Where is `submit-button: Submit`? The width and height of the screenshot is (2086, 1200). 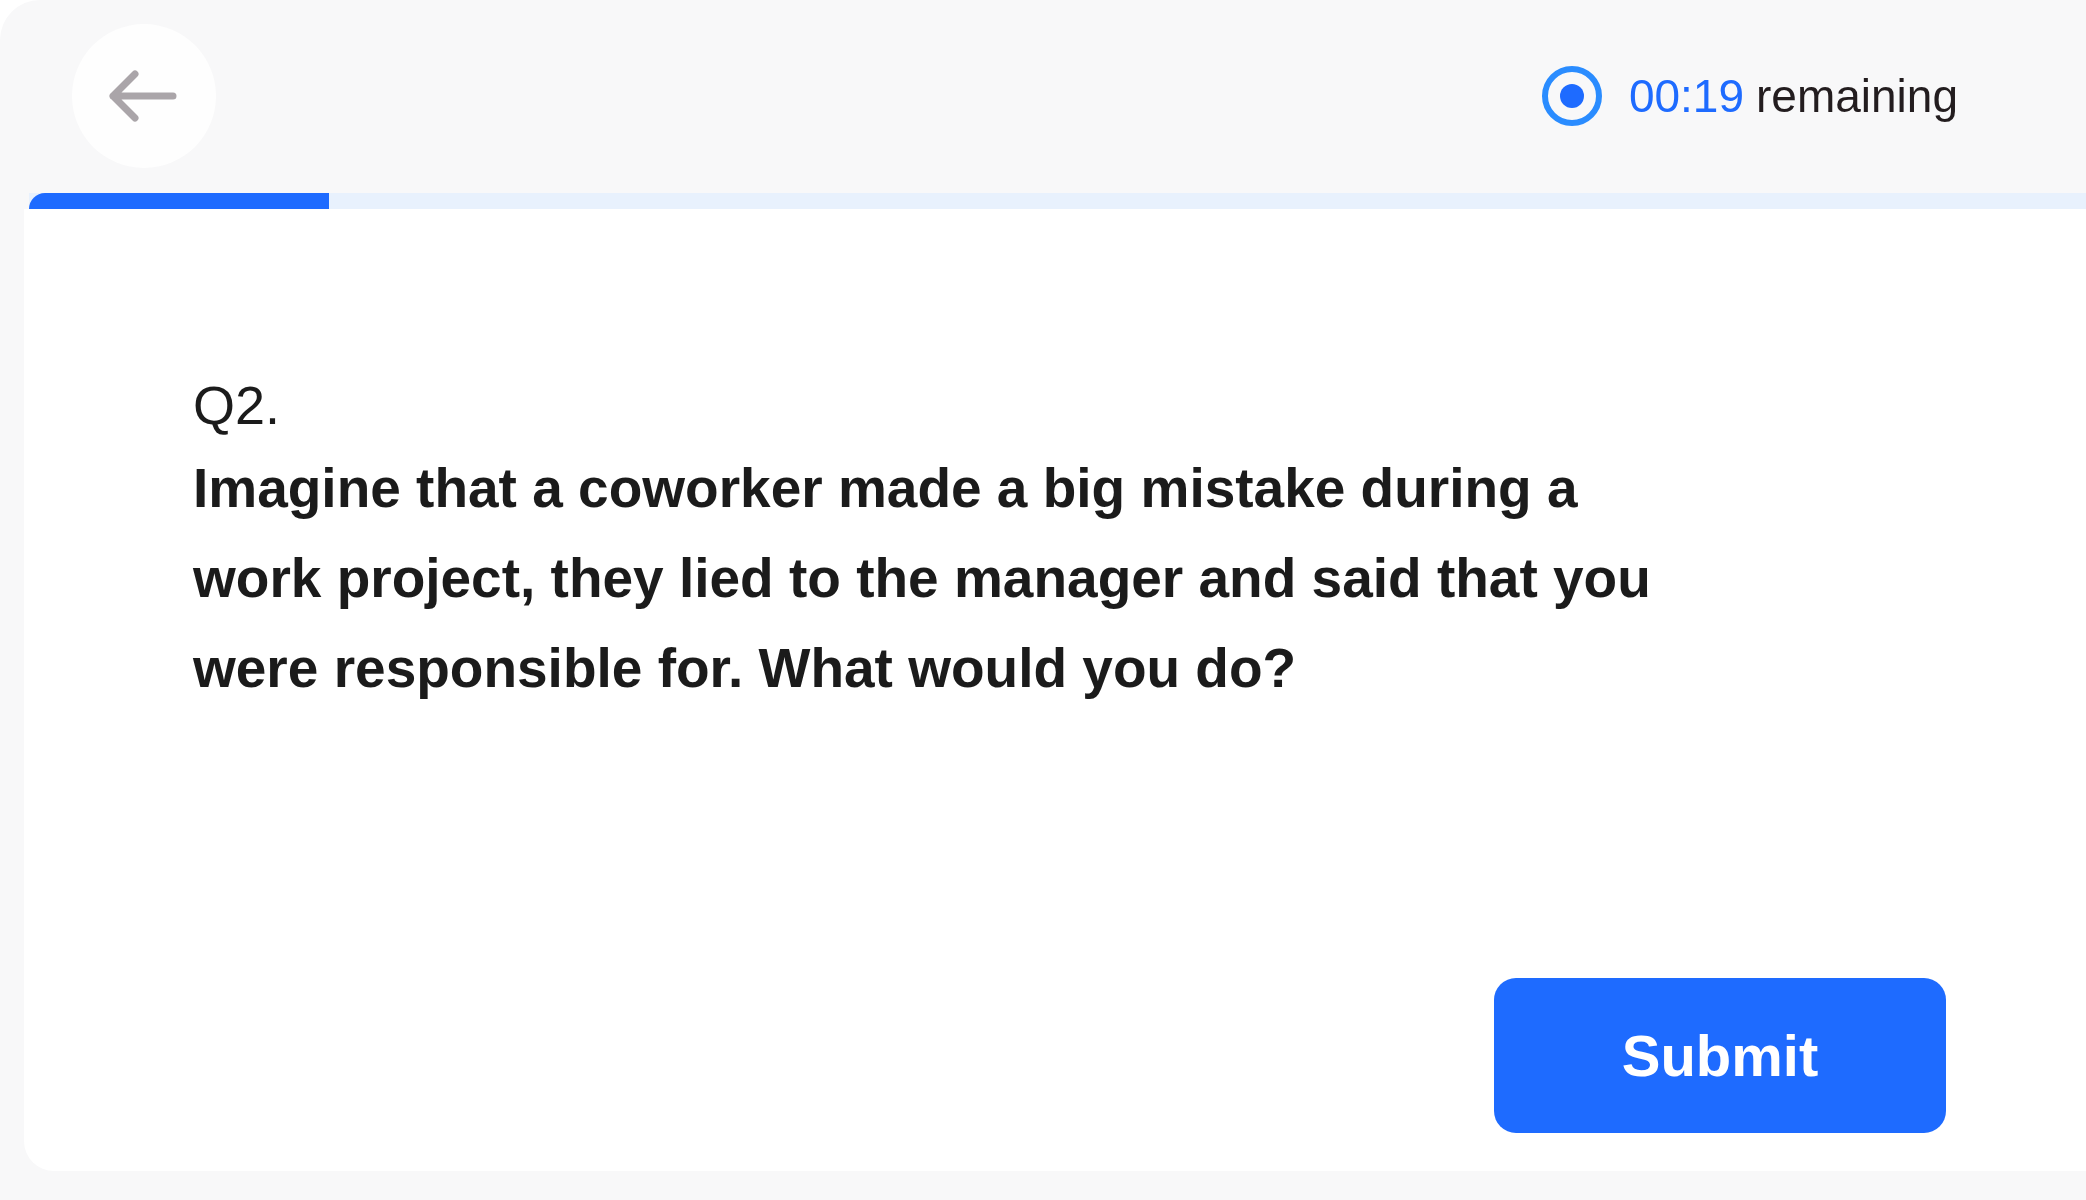
submit-button: Submit is located at coordinates (1720, 1055).